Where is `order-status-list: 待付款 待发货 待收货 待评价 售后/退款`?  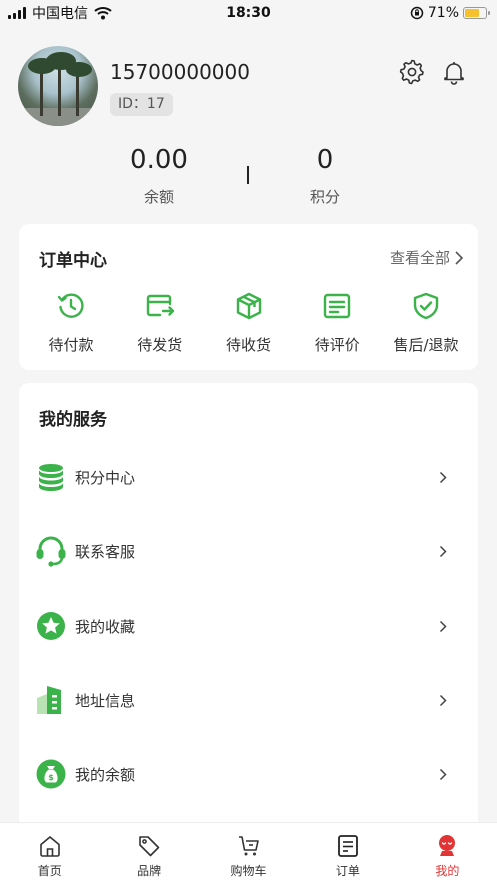 order-status-list: 待付款 待发货 待收货 待评价 售后/退款 is located at coordinates (248, 322).